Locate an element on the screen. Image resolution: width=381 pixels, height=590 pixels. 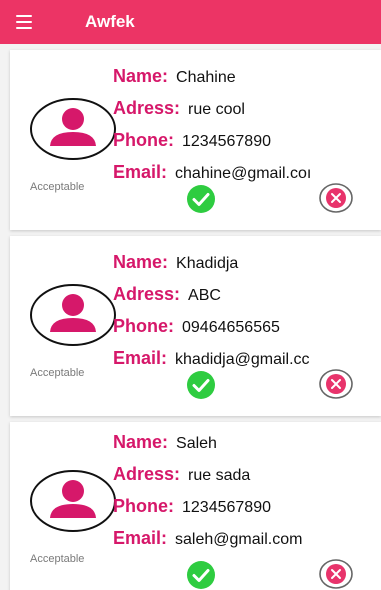
name-field: Name: Saleh is located at coordinates (165, 442).